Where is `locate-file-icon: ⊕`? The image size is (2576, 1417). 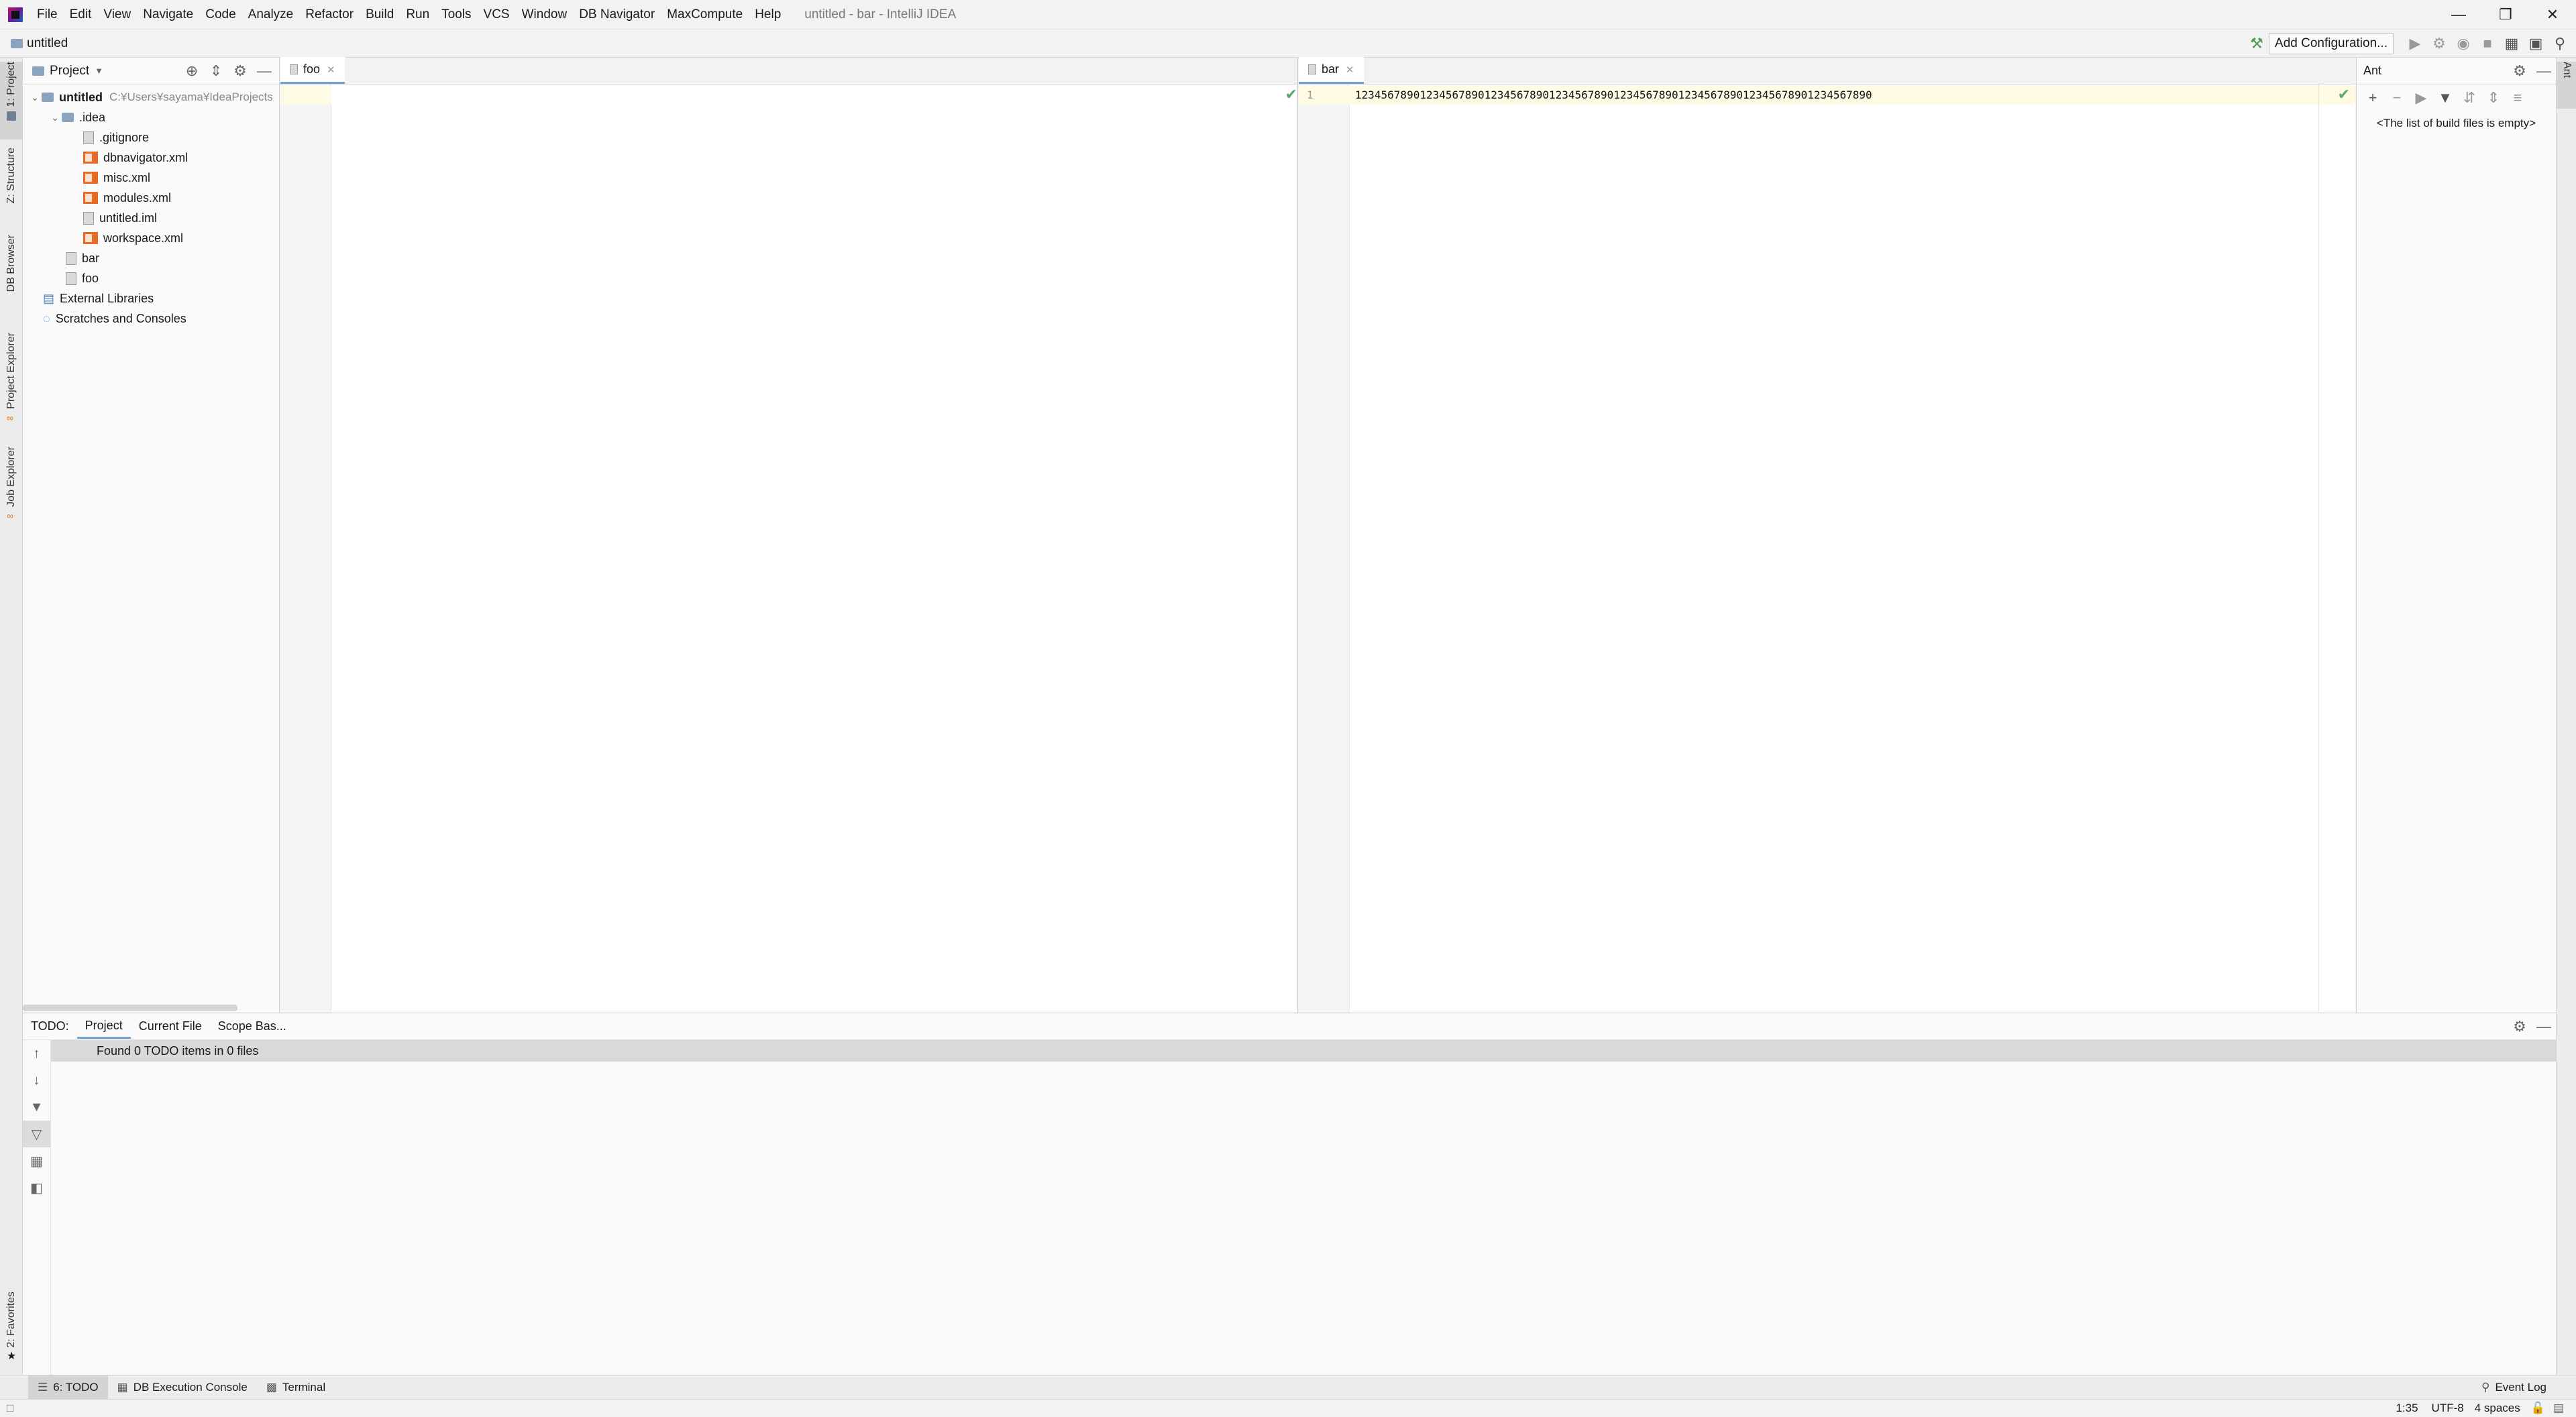
locate-file-icon: ⊕ is located at coordinates (192, 71).